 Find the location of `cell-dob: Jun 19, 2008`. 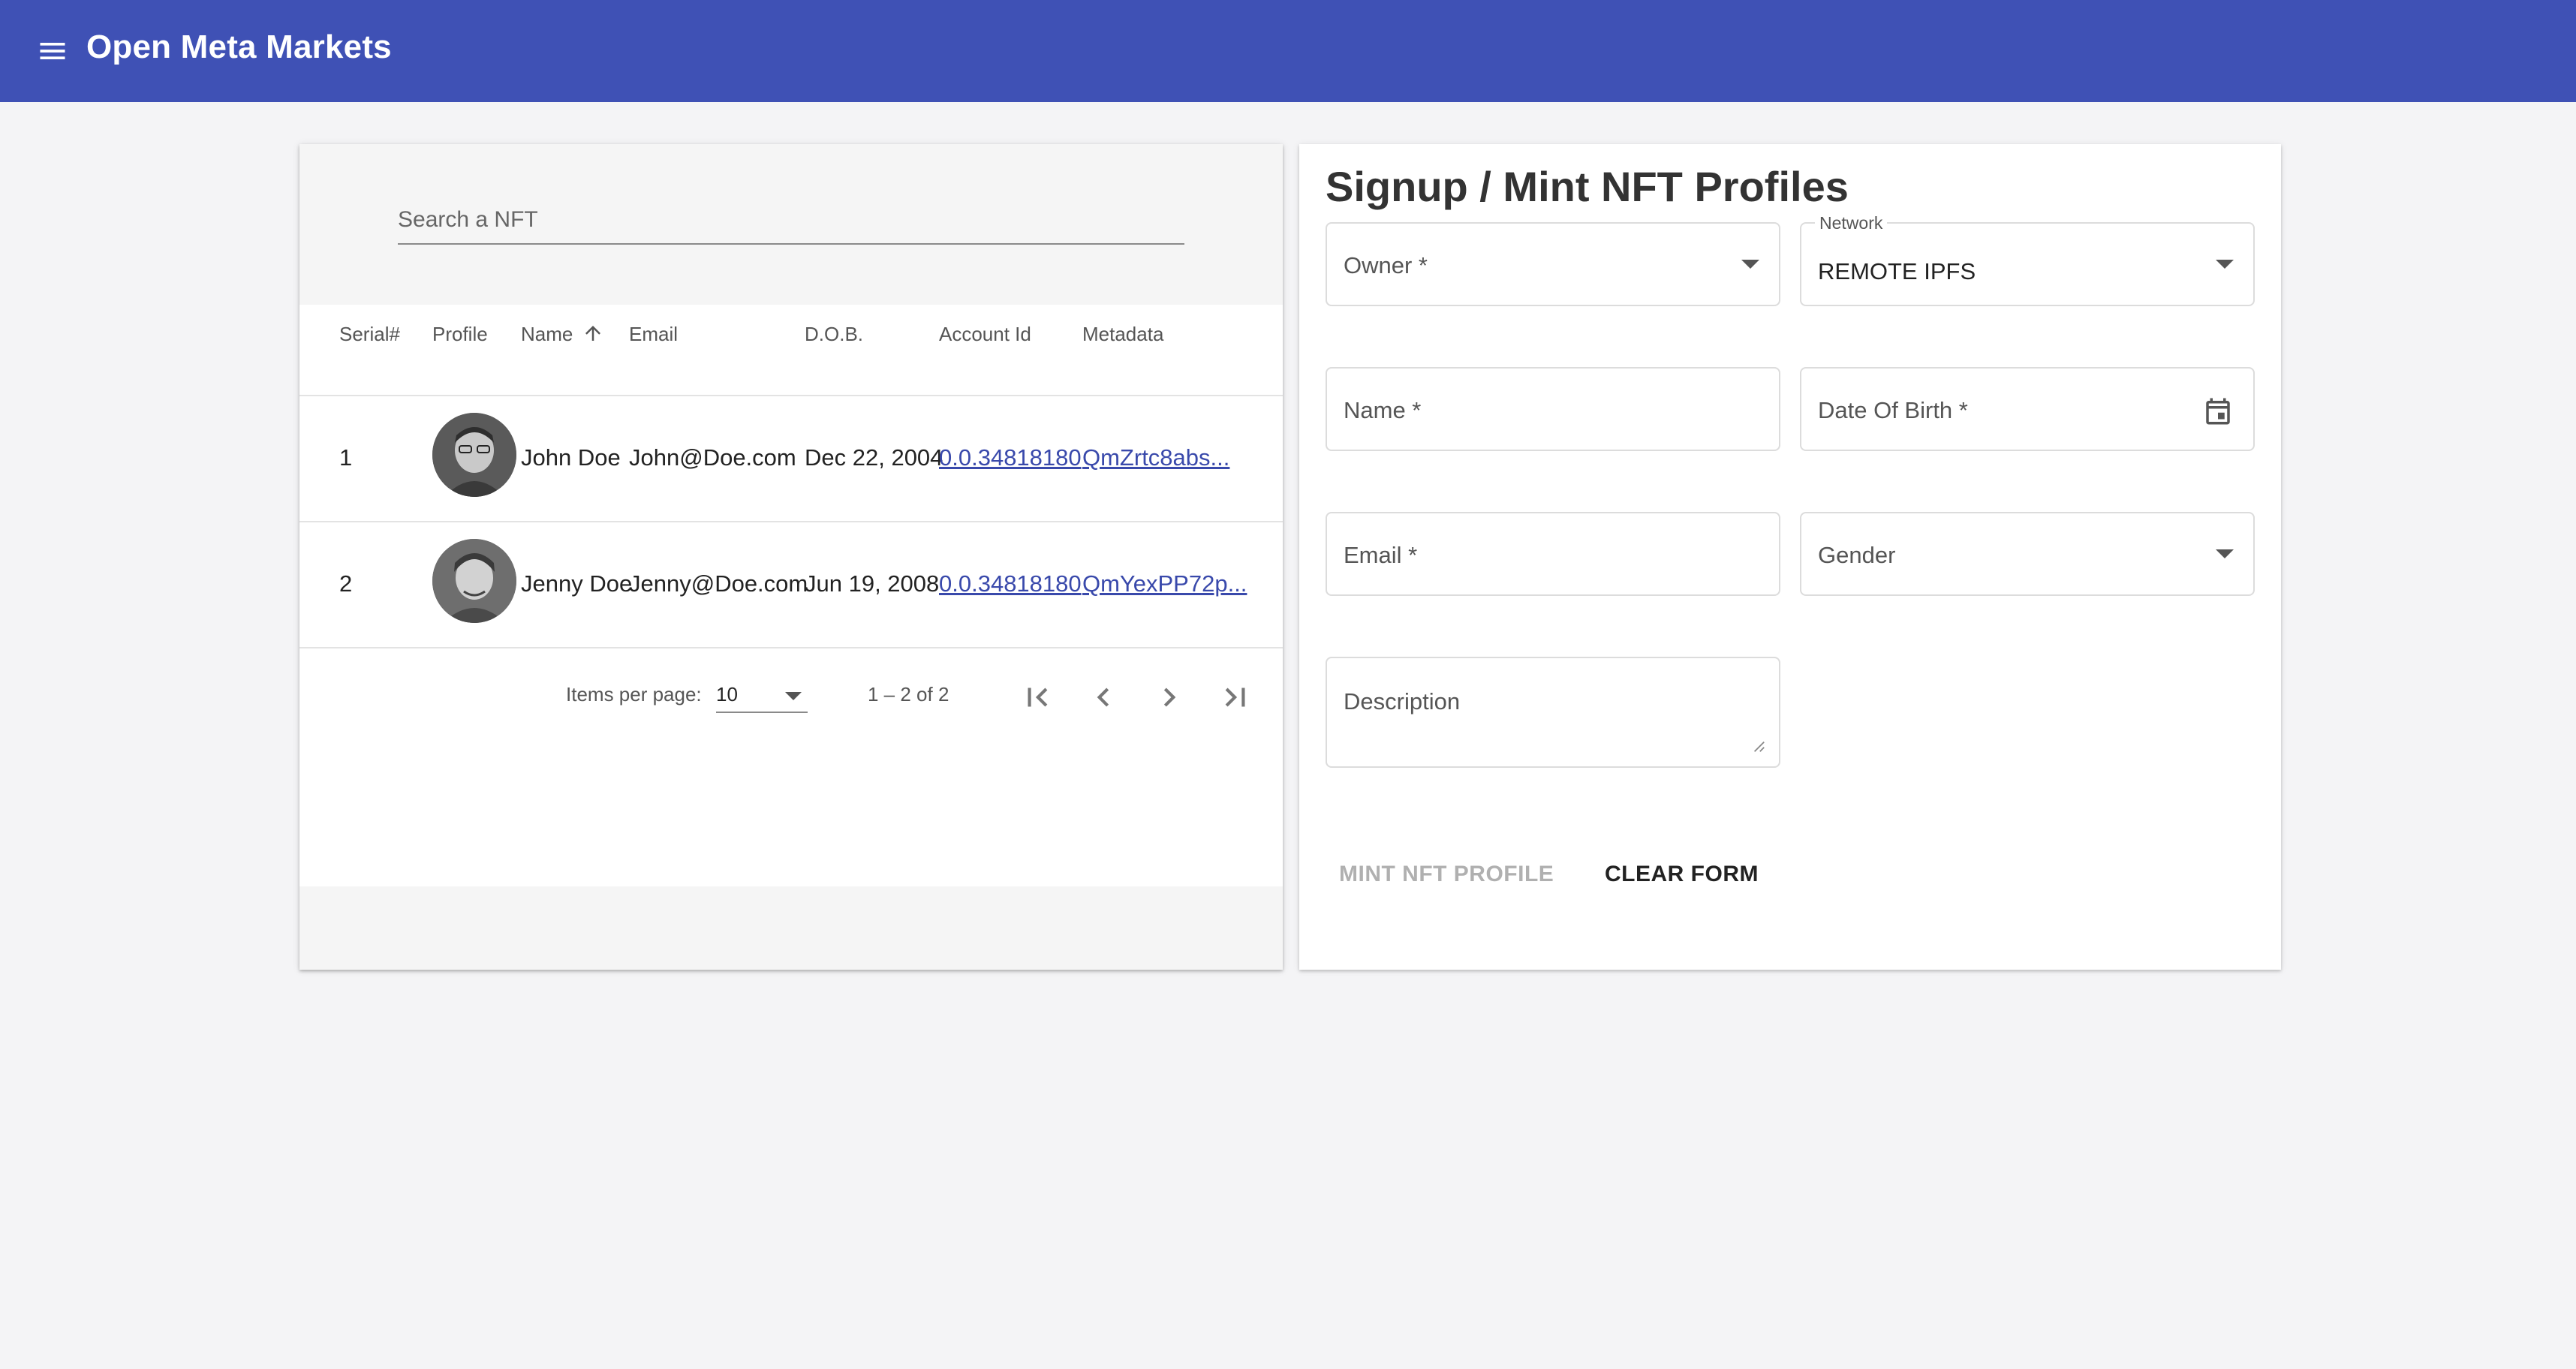

cell-dob: Jun 19, 2008 is located at coordinates (872, 583).